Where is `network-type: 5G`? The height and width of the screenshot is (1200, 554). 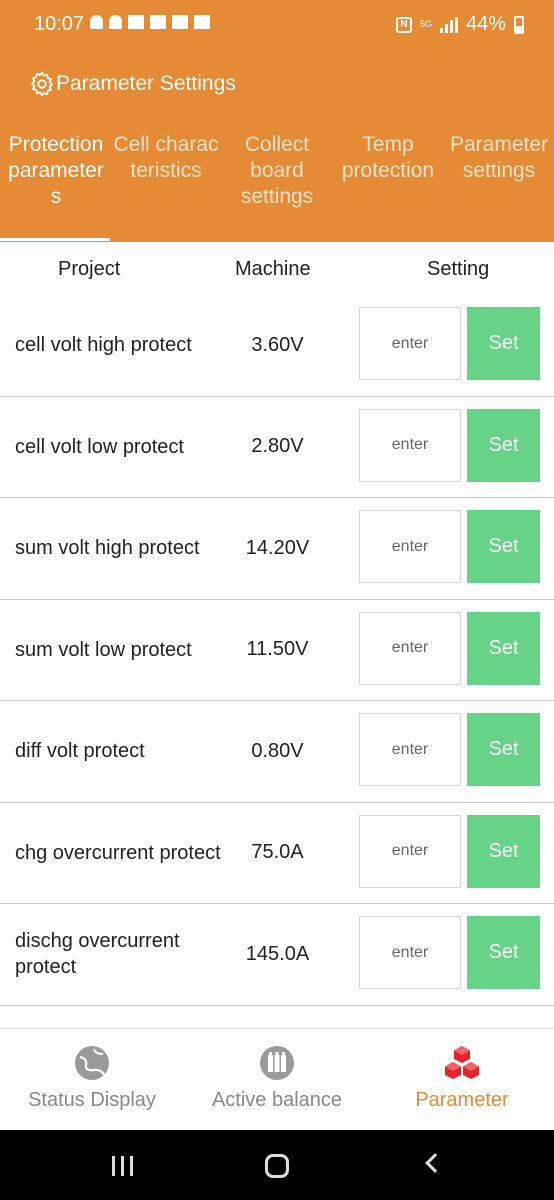
network-type: 5G is located at coordinates (425, 24).